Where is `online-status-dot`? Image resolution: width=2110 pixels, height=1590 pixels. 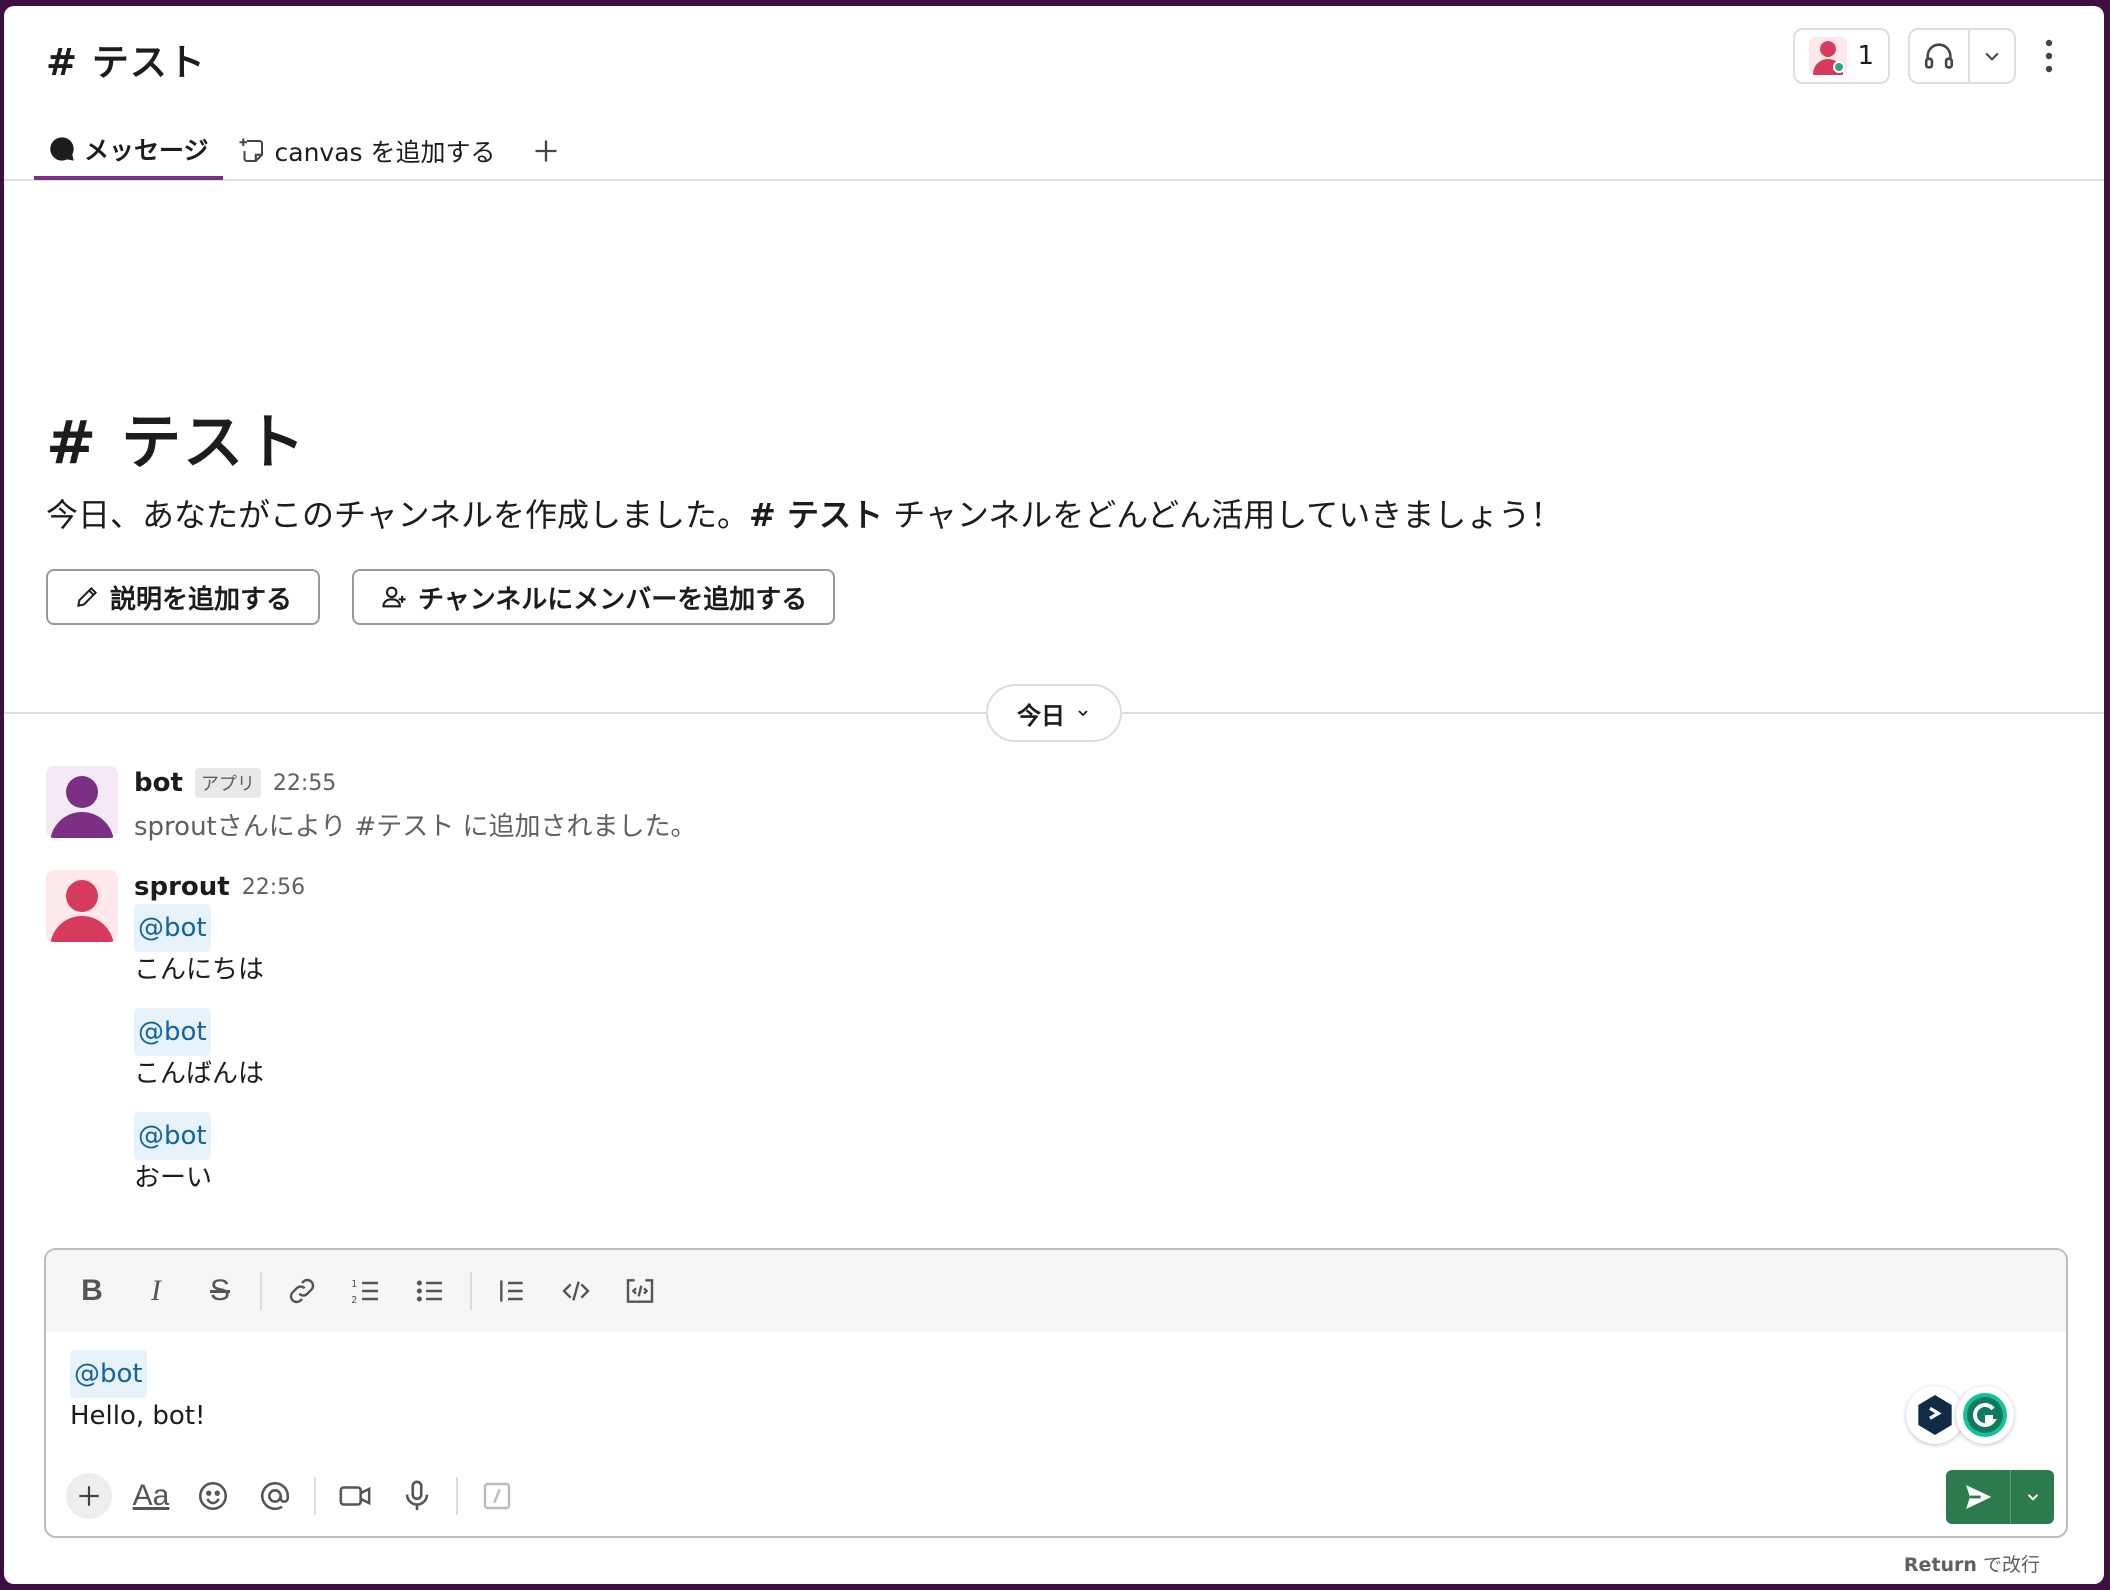 online-status-dot is located at coordinates (1839, 67).